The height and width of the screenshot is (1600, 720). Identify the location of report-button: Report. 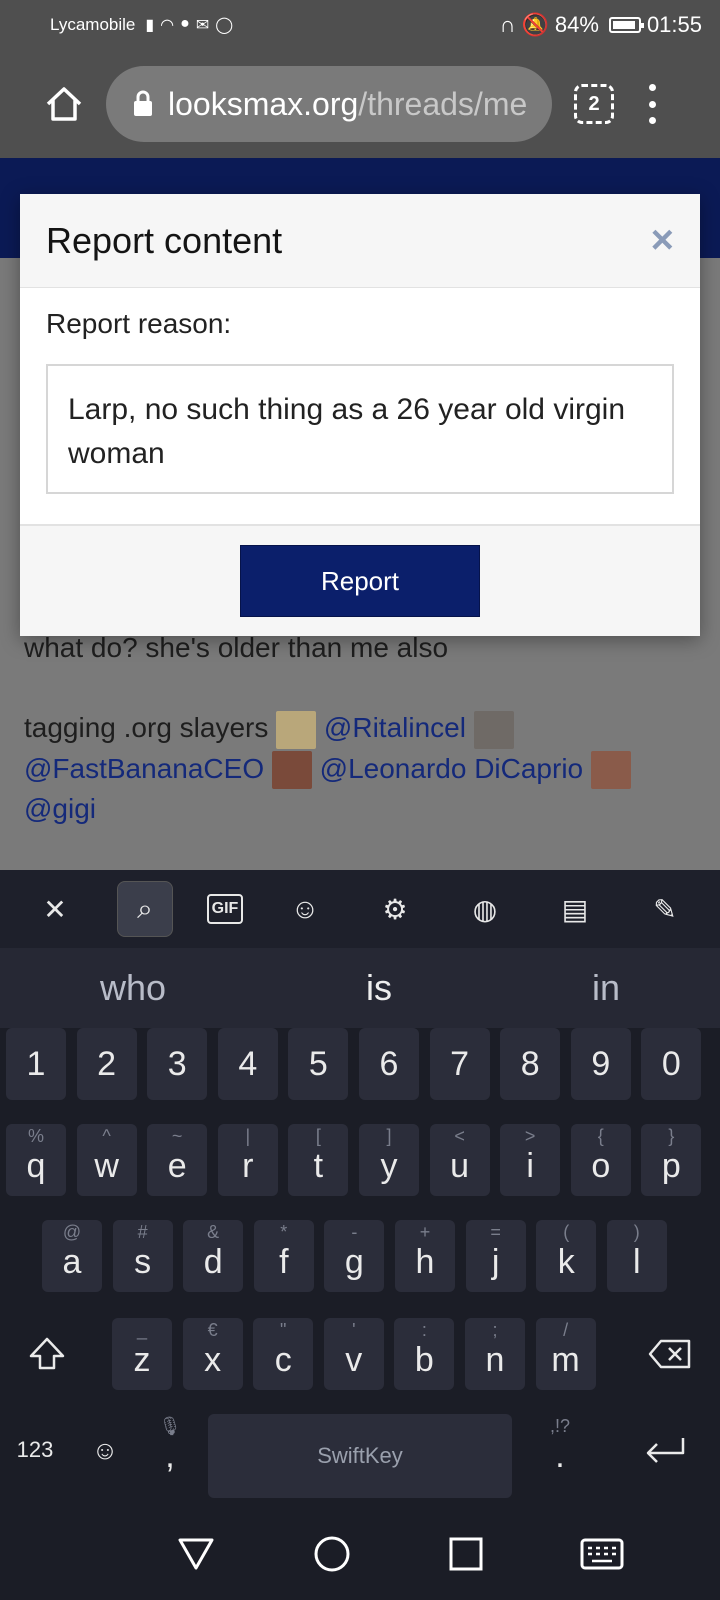
(360, 581).